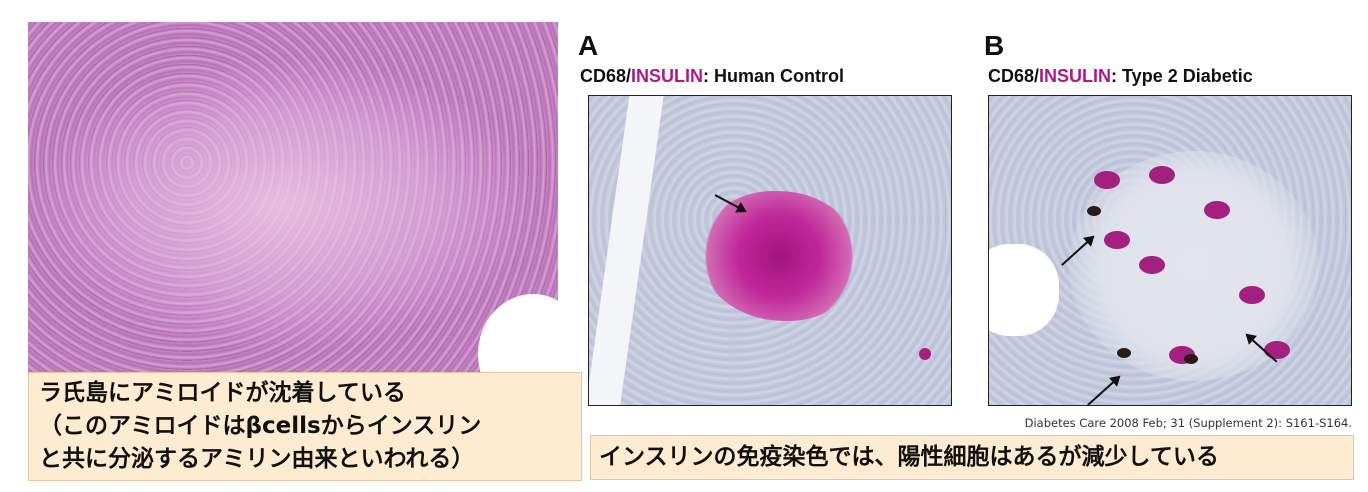 This screenshot has width=1368, height=492. Describe the element at coordinates (260, 426) in the screenshot. I see `caption-line-2: （このアミロイドはβcellsからインスリン` at that location.